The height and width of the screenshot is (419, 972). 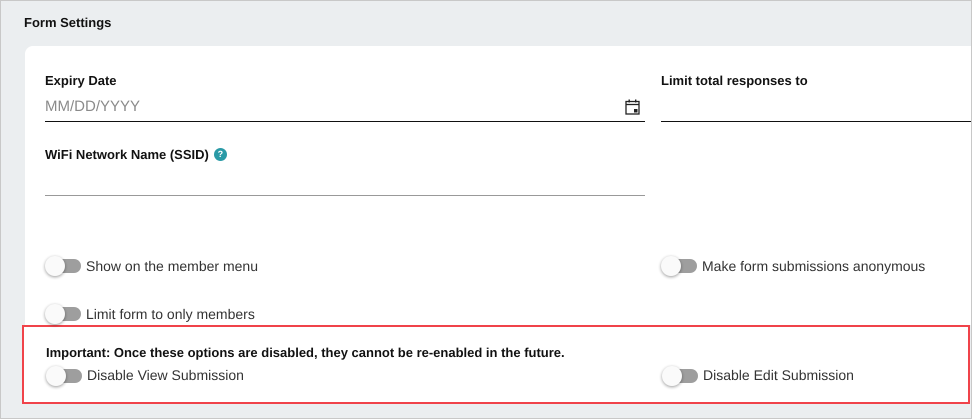 What do you see at coordinates (345, 106) in the screenshot?
I see `input-field: MM/DD/YYYY` at bounding box center [345, 106].